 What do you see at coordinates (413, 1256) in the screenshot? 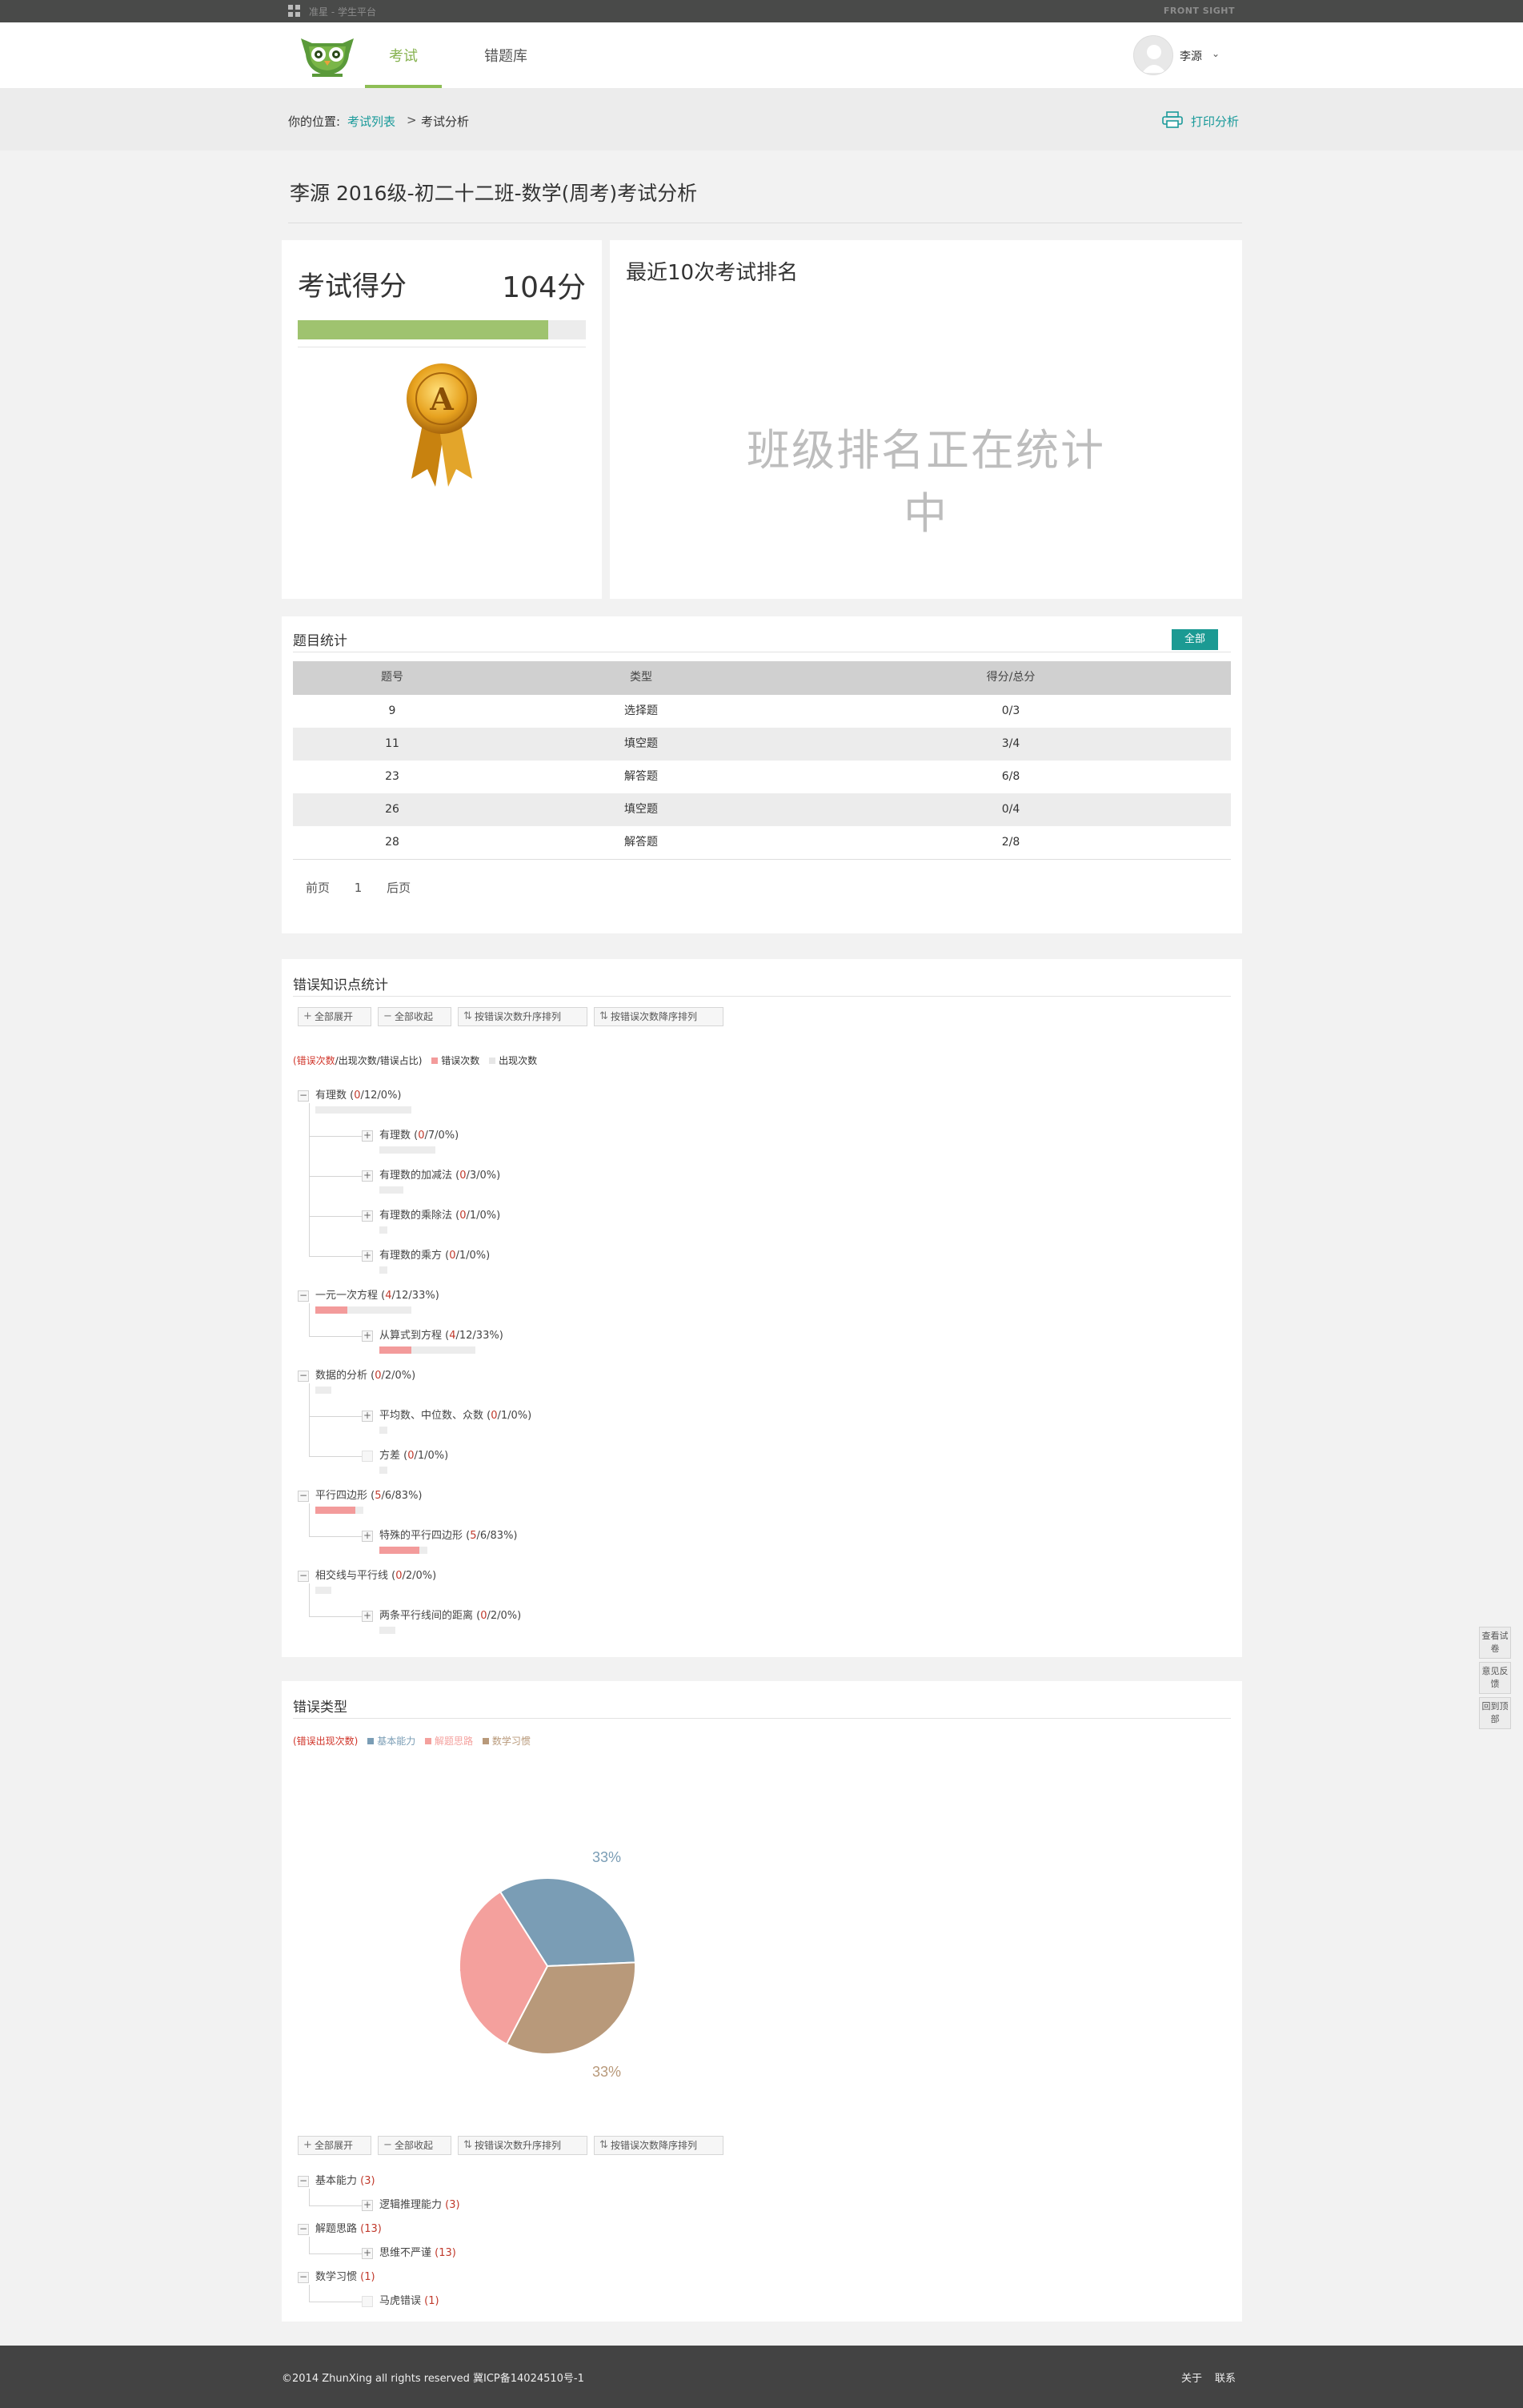
I see `knowledge-name: 有理数的乘方` at bounding box center [413, 1256].